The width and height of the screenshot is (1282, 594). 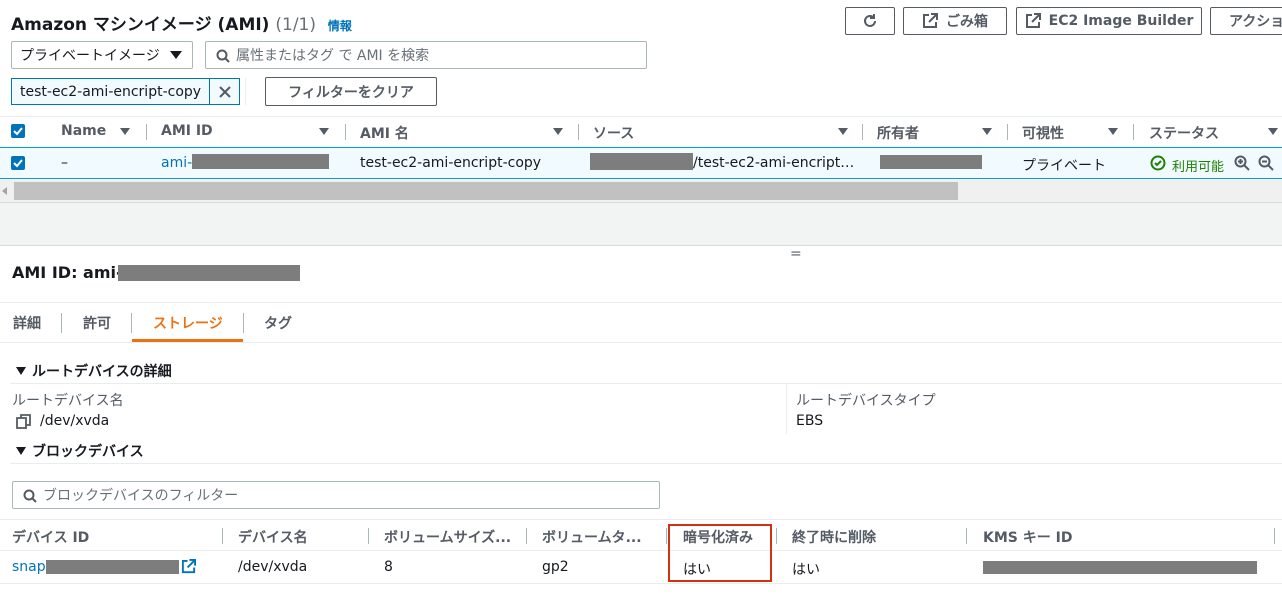 I want to click on ami-search-input: 属性またはタグ で AMI を検索, so click(x=426, y=55).